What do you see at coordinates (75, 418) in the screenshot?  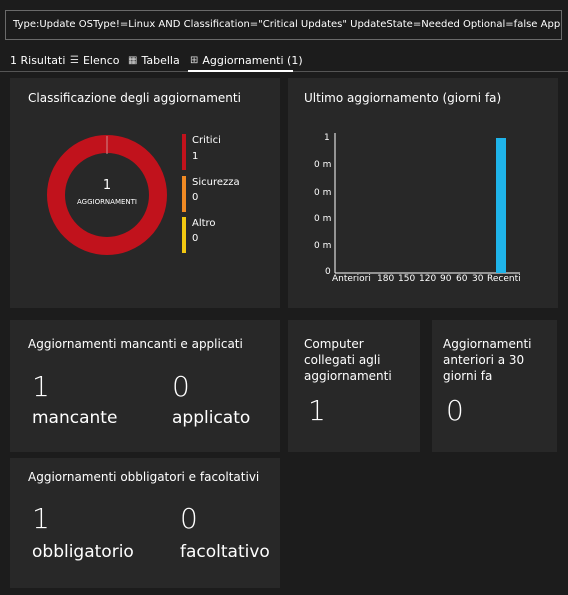 I see `missing-label: mancante` at bounding box center [75, 418].